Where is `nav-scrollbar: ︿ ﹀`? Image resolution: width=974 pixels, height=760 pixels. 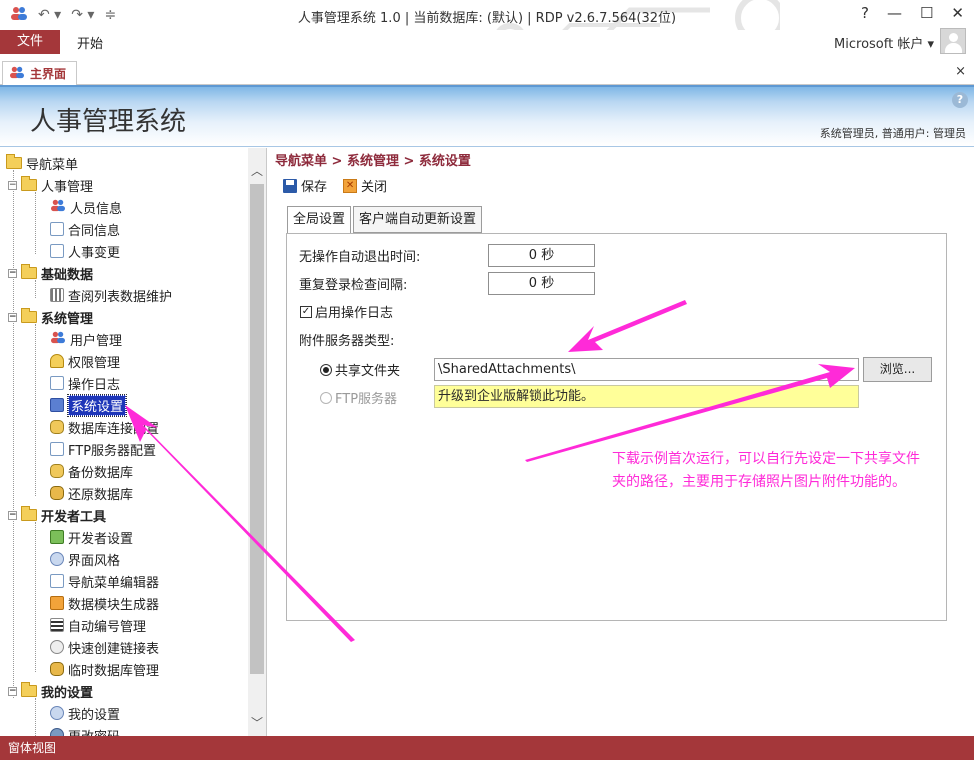
nav-scrollbar: ︿ ﹀ is located at coordinates (257, 442).